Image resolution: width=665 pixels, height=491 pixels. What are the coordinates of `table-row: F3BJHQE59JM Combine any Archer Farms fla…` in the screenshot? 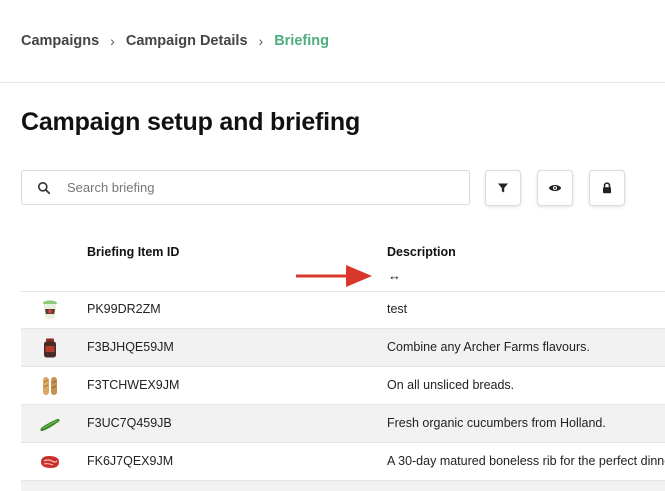 It's located at (343, 348).